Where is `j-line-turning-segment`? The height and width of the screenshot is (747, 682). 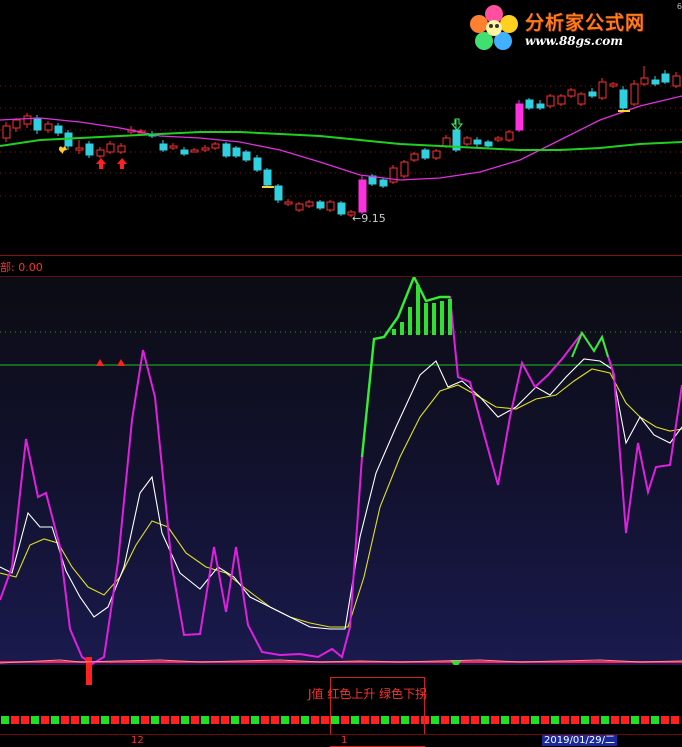
j-line-turning-segment is located at coordinates (405, 367).